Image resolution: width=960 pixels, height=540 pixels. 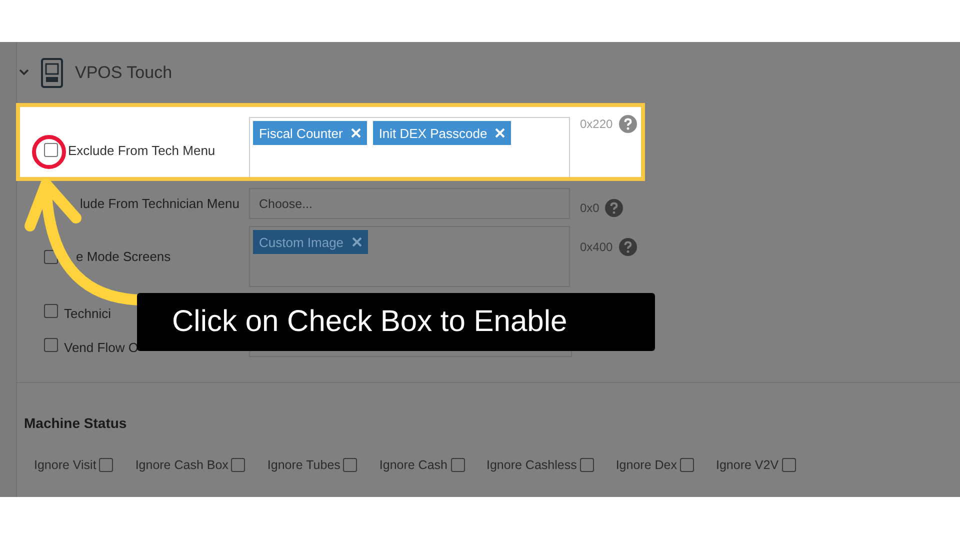 I want to click on option-label: Ignore Dex, so click(x=646, y=465).